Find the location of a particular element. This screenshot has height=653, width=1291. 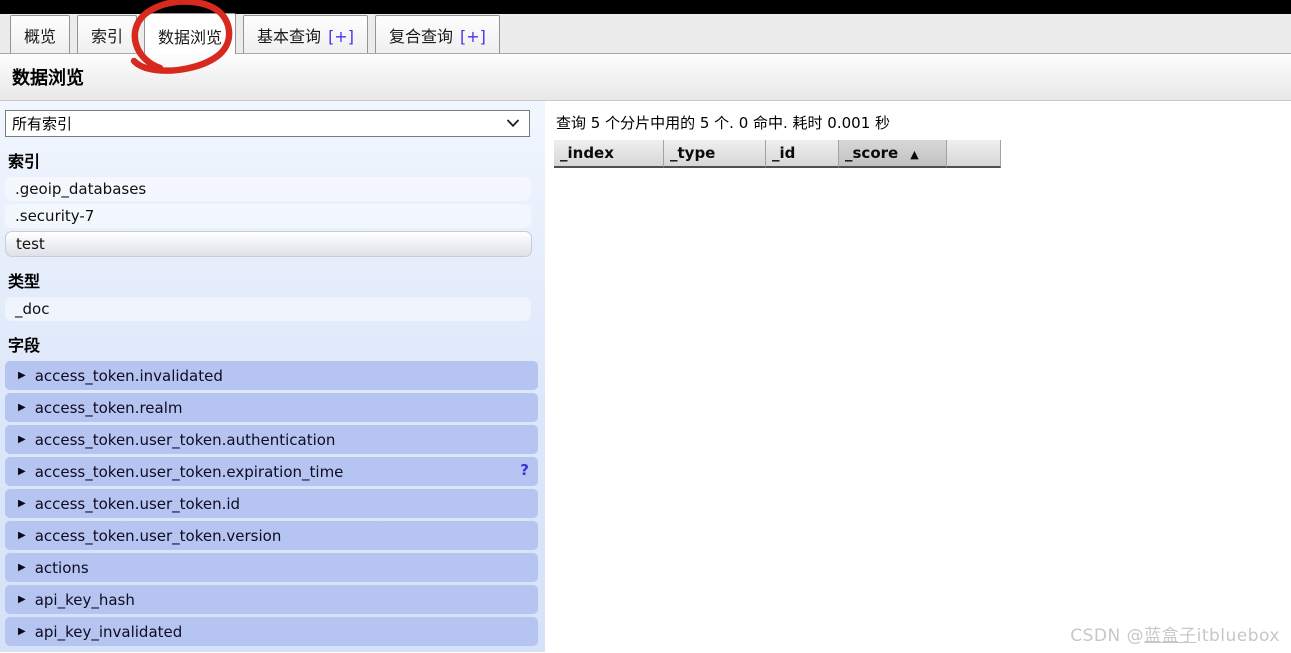

page-header: 数据浏览 is located at coordinates (645, 77).